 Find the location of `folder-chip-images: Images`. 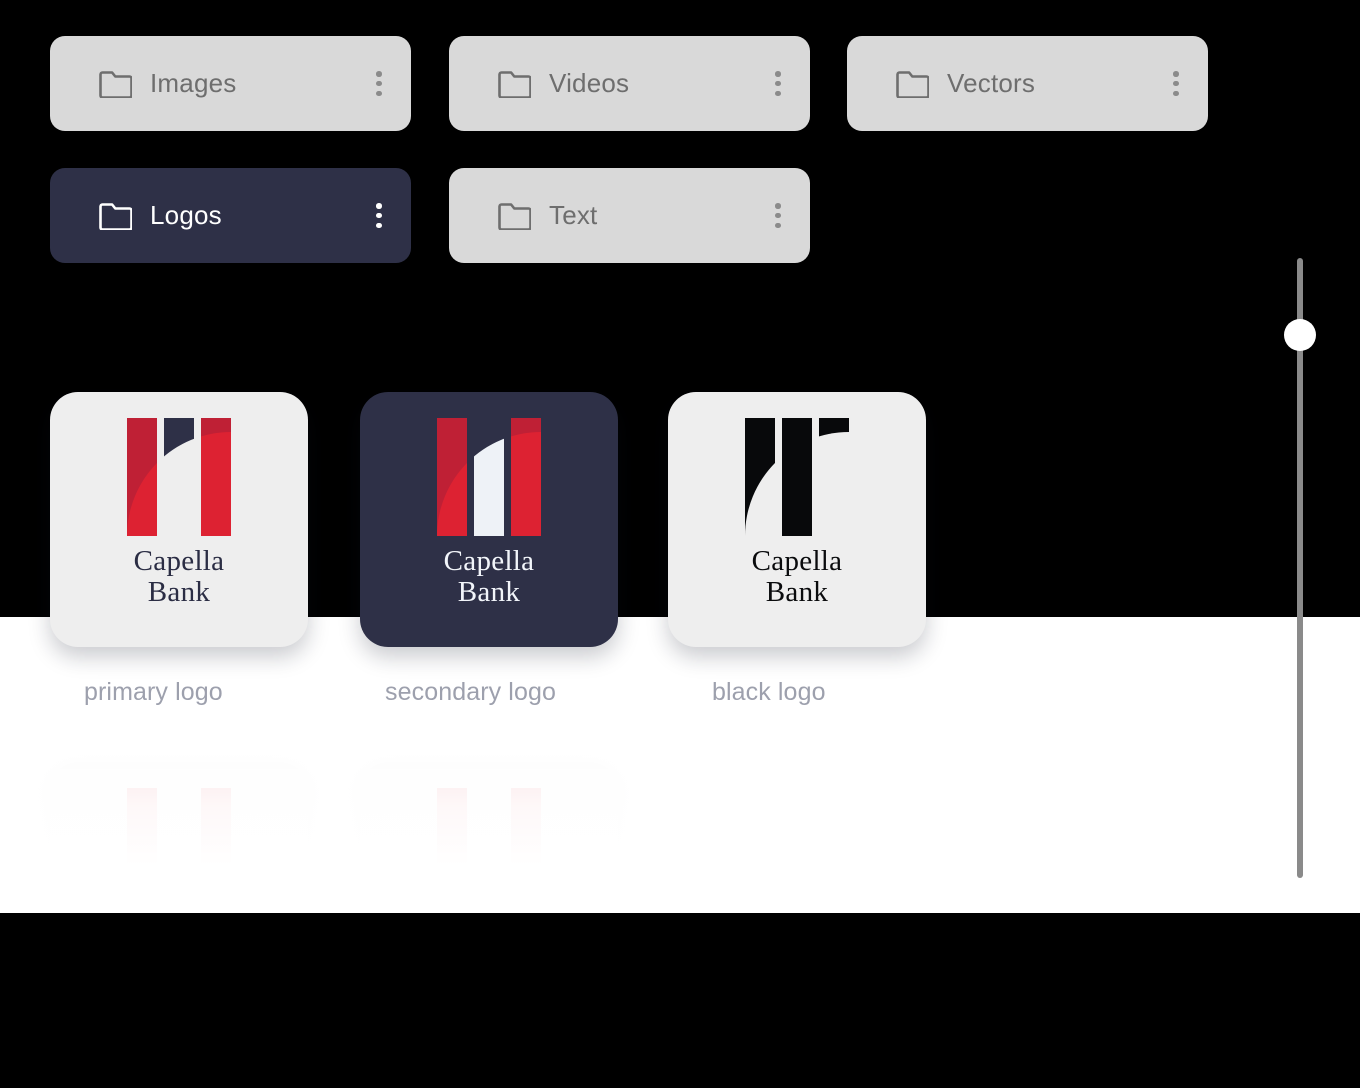

folder-chip-images: Images is located at coordinates (230, 83).